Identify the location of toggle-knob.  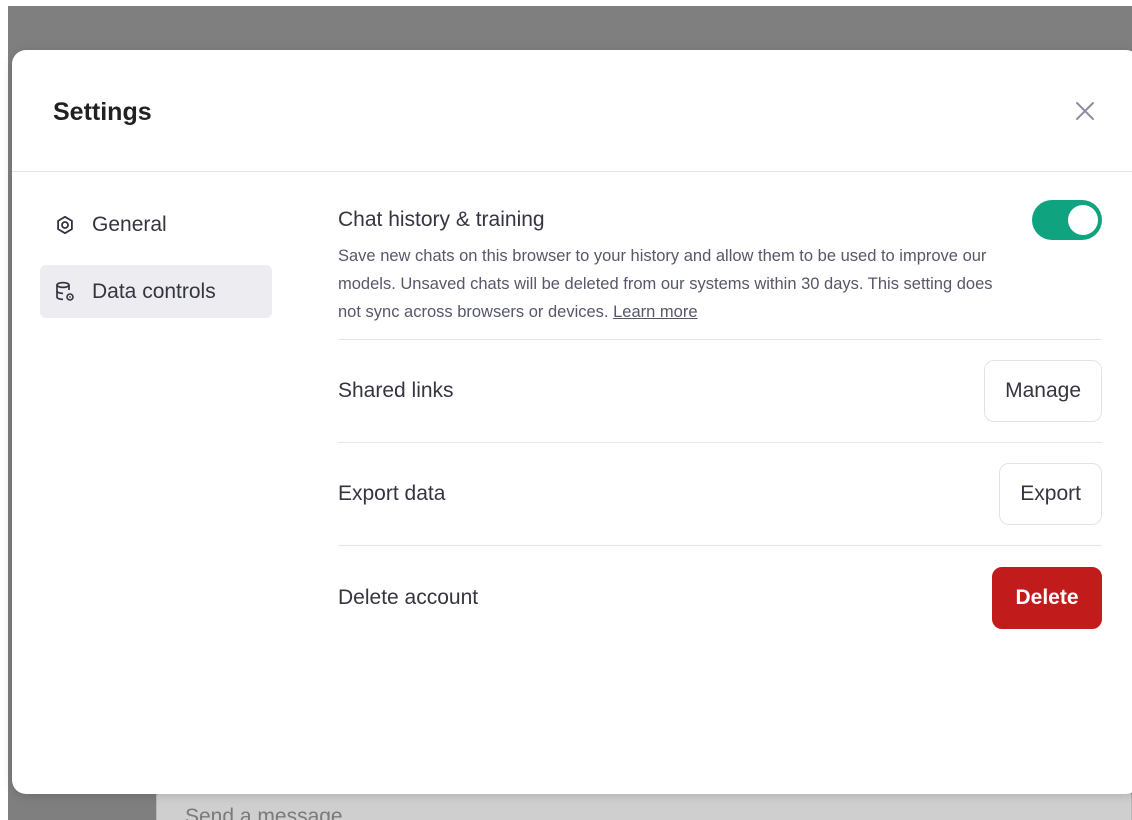
(1083, 220).